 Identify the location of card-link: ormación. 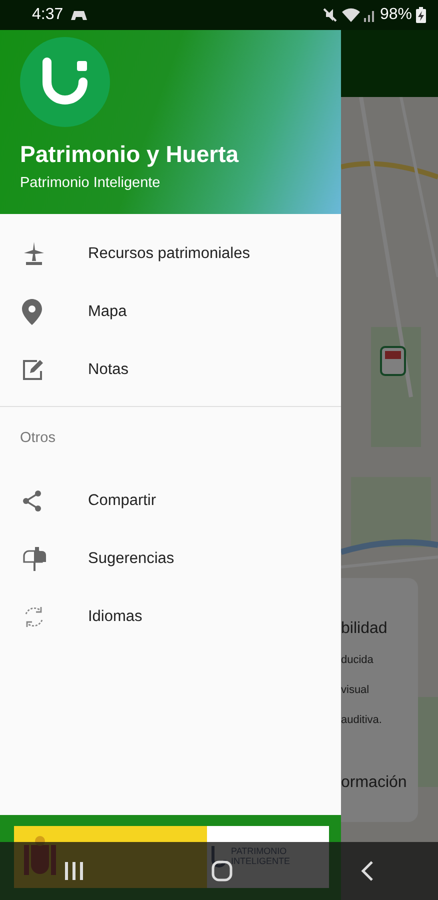
(379, 783).